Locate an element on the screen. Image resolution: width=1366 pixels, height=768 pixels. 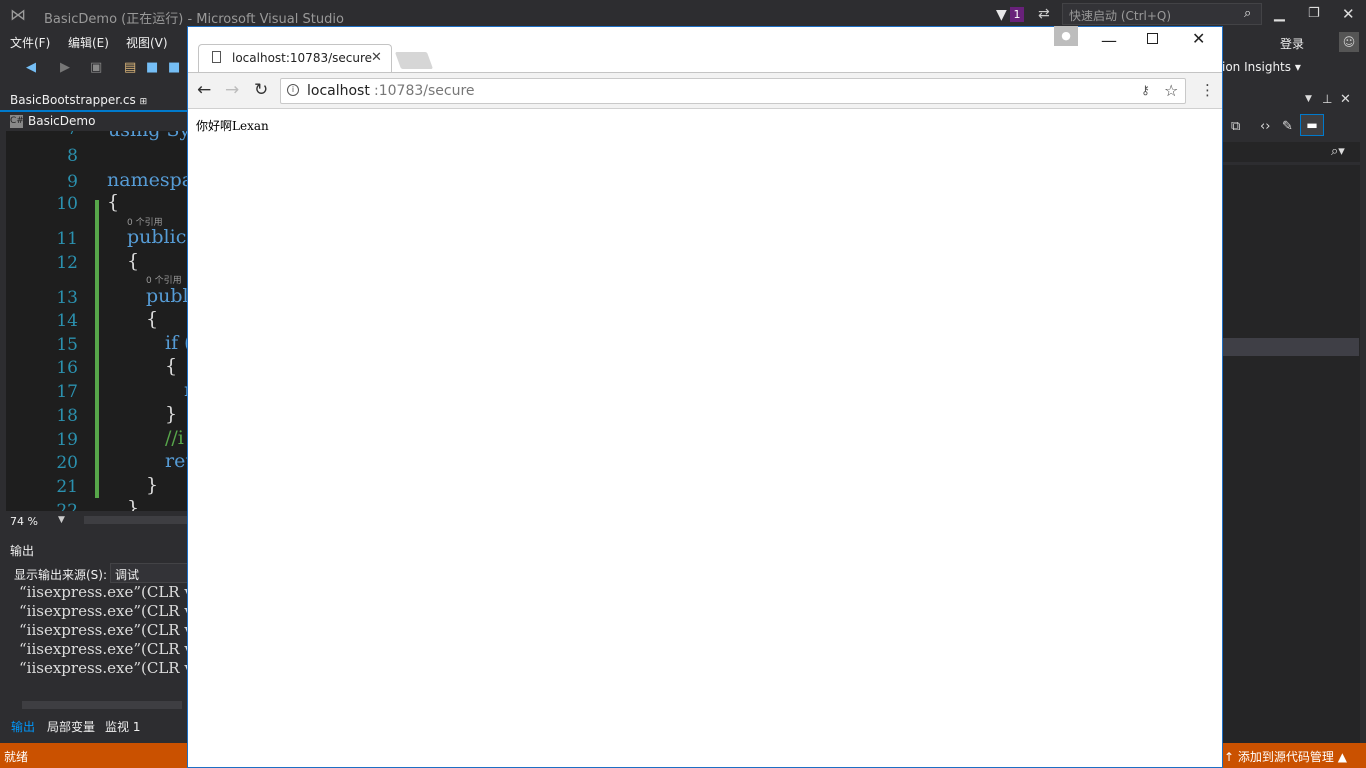
chevron-down-icon: ▼ is located at coordinates (61, 520).